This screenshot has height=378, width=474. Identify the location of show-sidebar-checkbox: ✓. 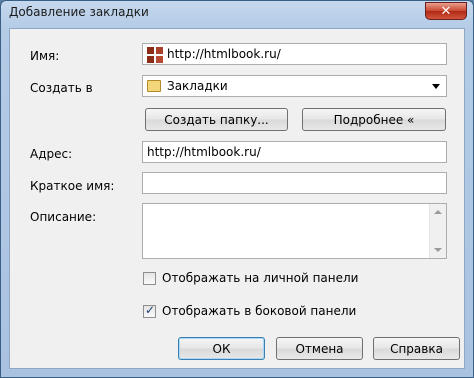
(149, 310).